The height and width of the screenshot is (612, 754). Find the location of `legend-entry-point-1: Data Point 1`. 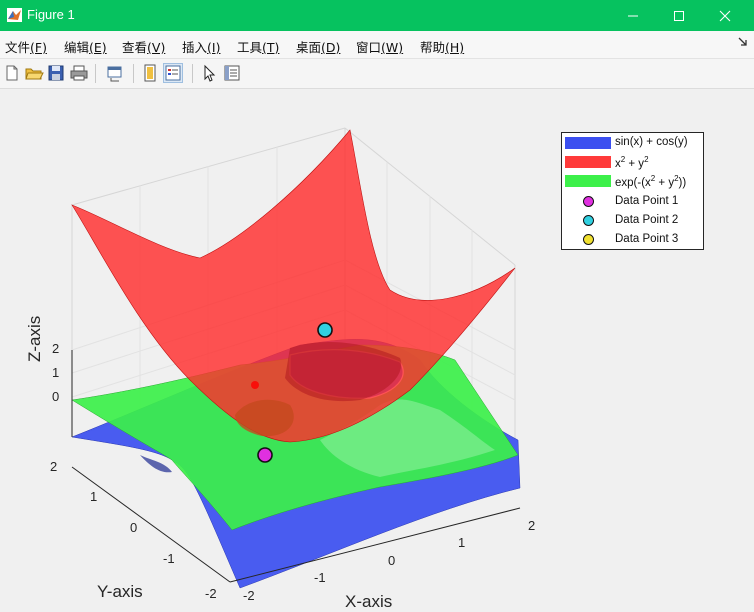

legend-entry-point-1: Data Point 1 is located at coordinates (632, 202).